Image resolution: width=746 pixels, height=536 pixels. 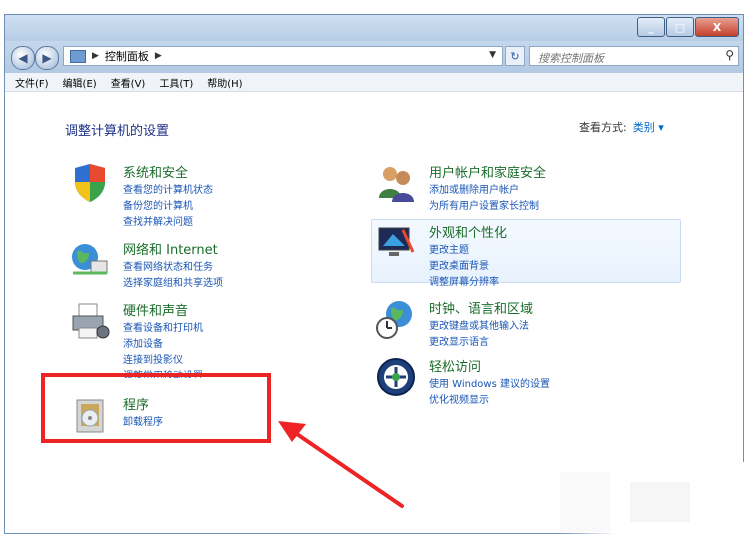 What do you see at coordinates (653, 499) in the screenshot?
I see `watermark-blur` at bounding box center [653, 499].